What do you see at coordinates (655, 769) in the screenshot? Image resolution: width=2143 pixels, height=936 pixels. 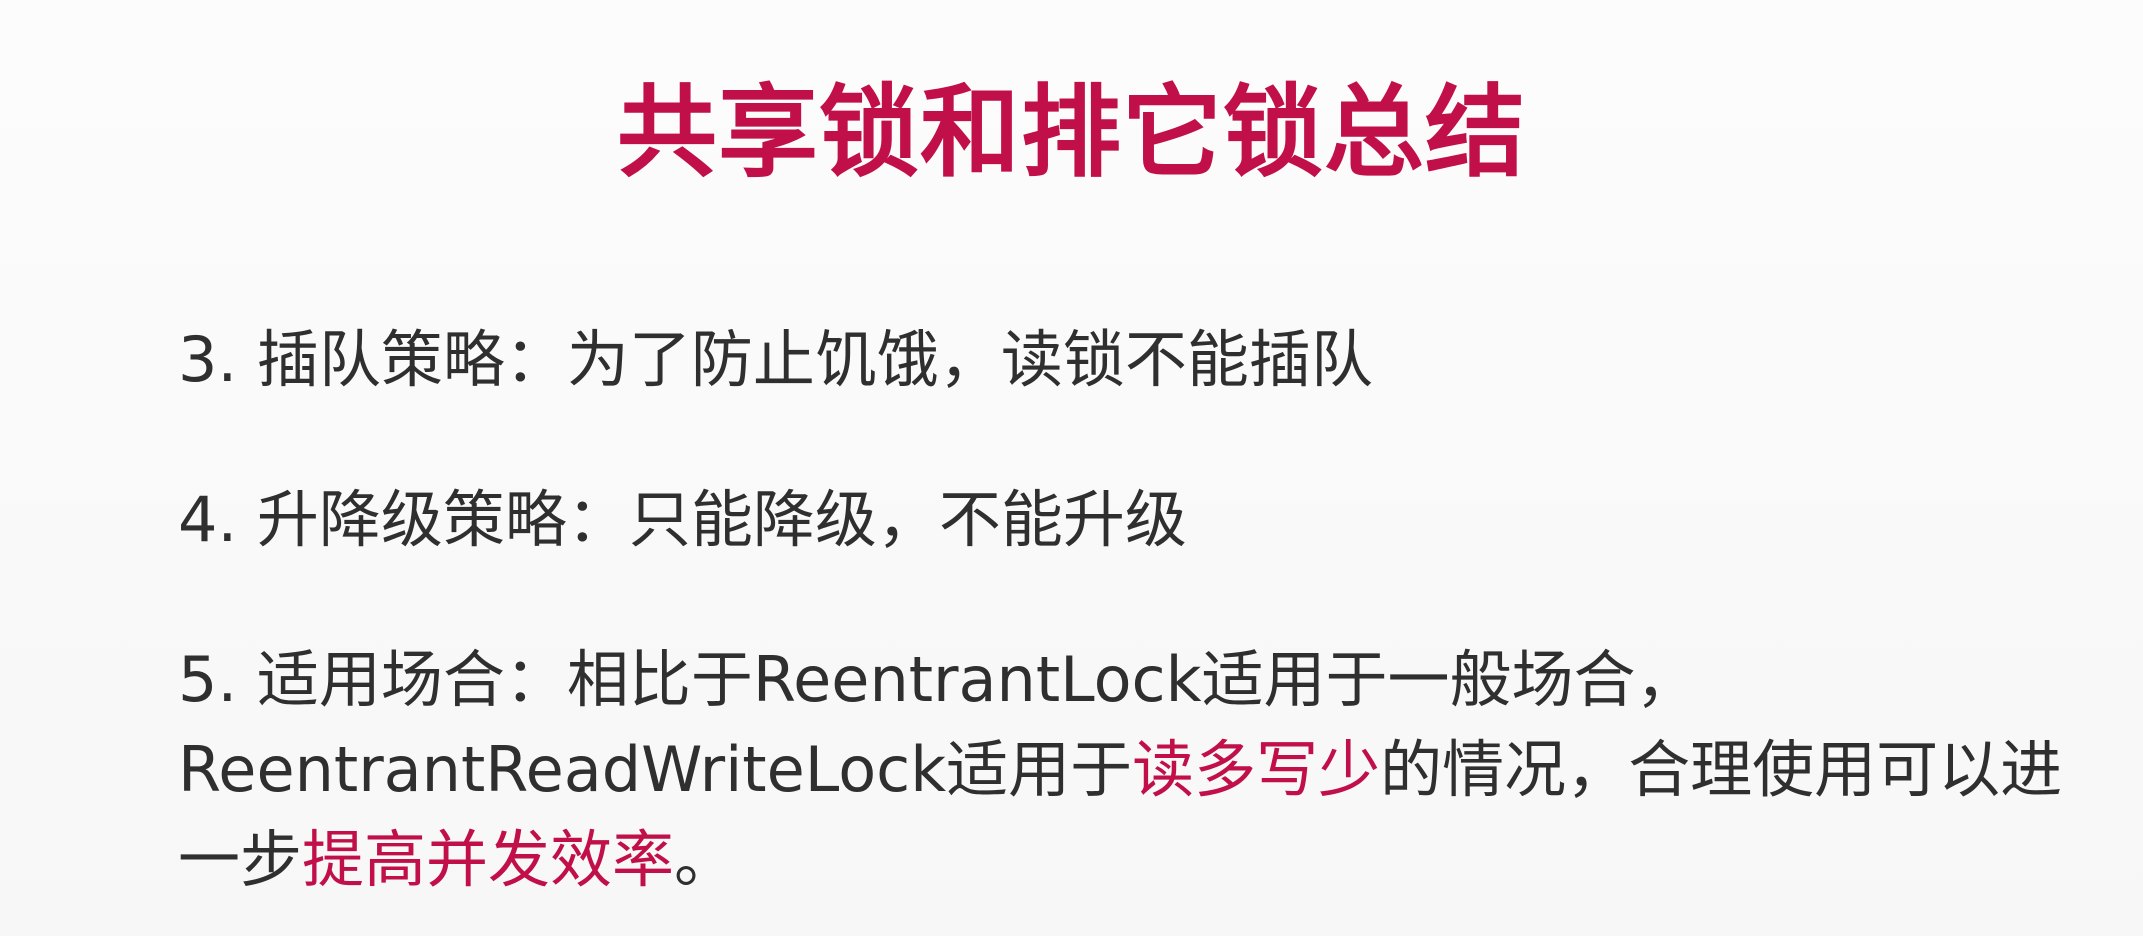 I see `point-5-line-2-pre: ReentrantReadWriteLock适用于` at bounding box center [655, 769].